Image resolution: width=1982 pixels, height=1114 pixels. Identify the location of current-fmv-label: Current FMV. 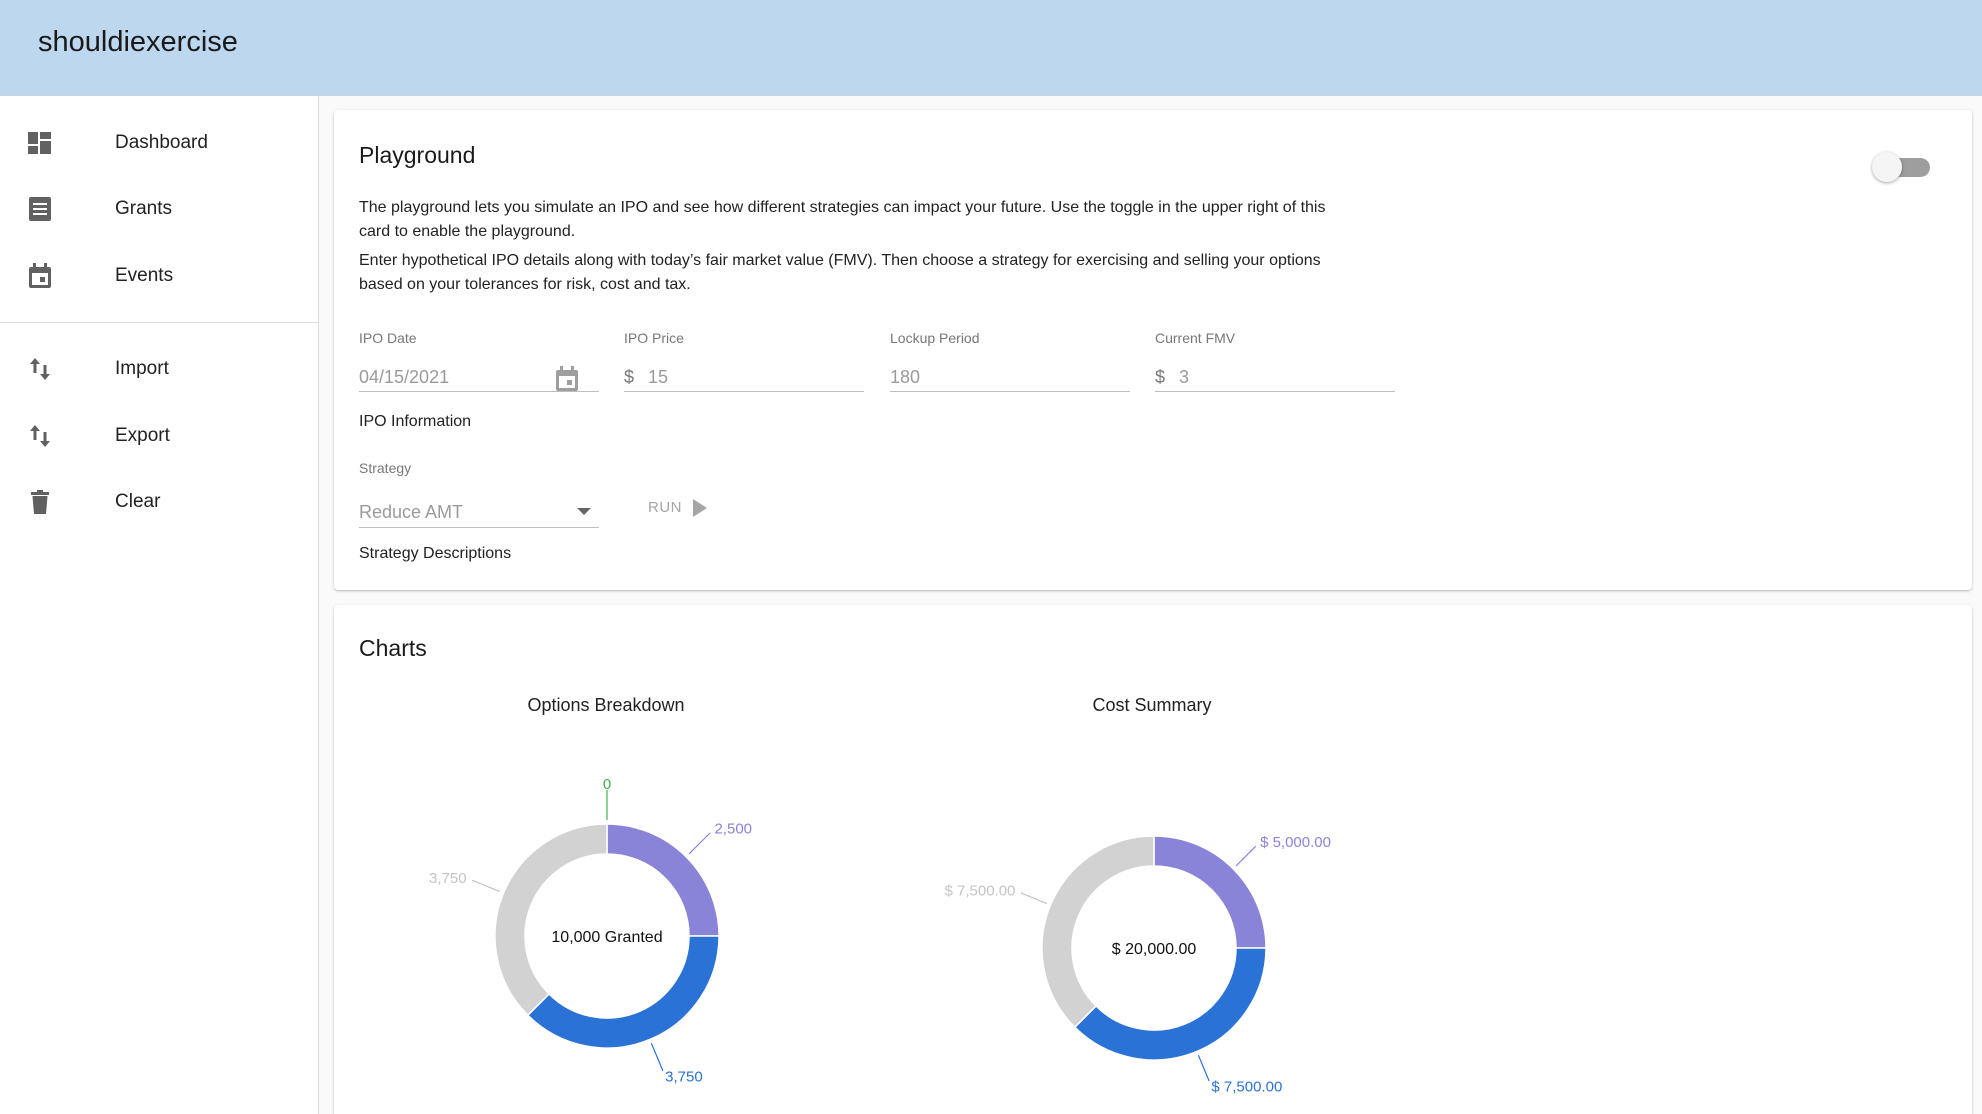
(1195, 338).